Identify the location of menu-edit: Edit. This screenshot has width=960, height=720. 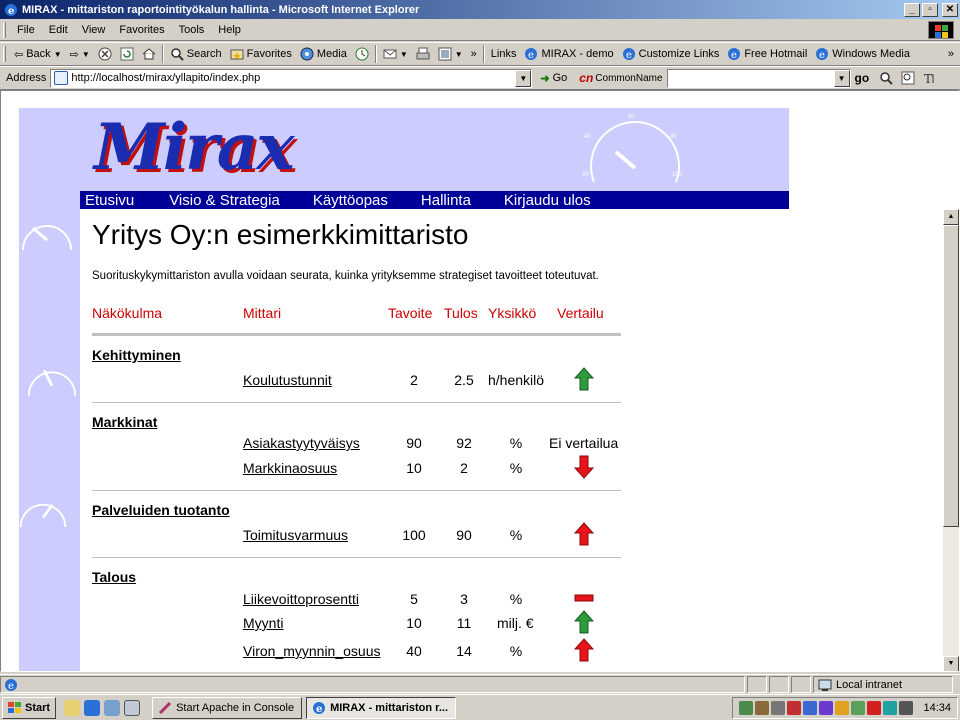
(58, 30).